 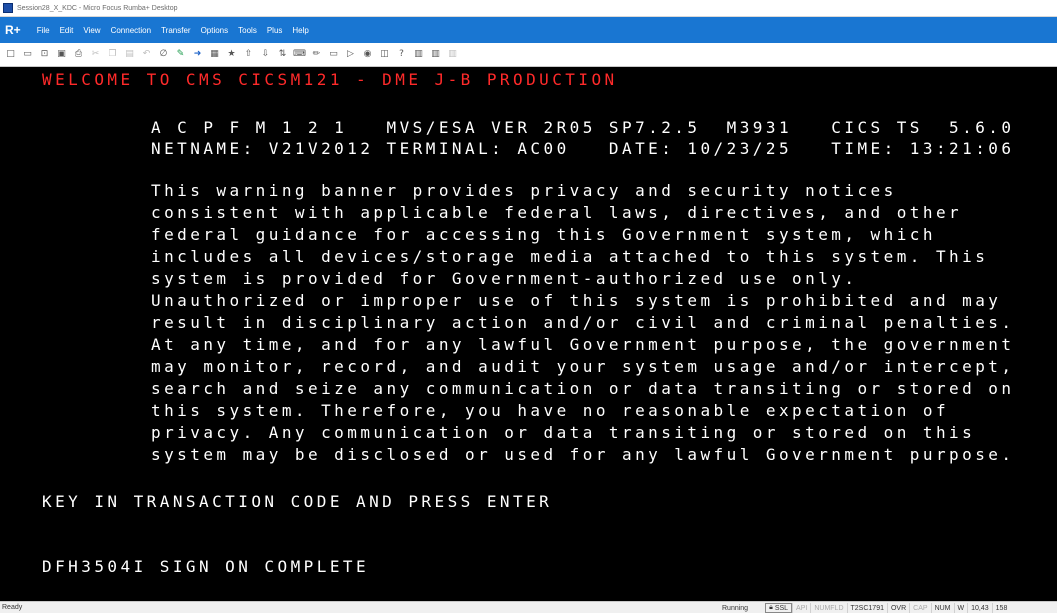 I want to click on paste-icon: ▤, so click(x=129, y=55).